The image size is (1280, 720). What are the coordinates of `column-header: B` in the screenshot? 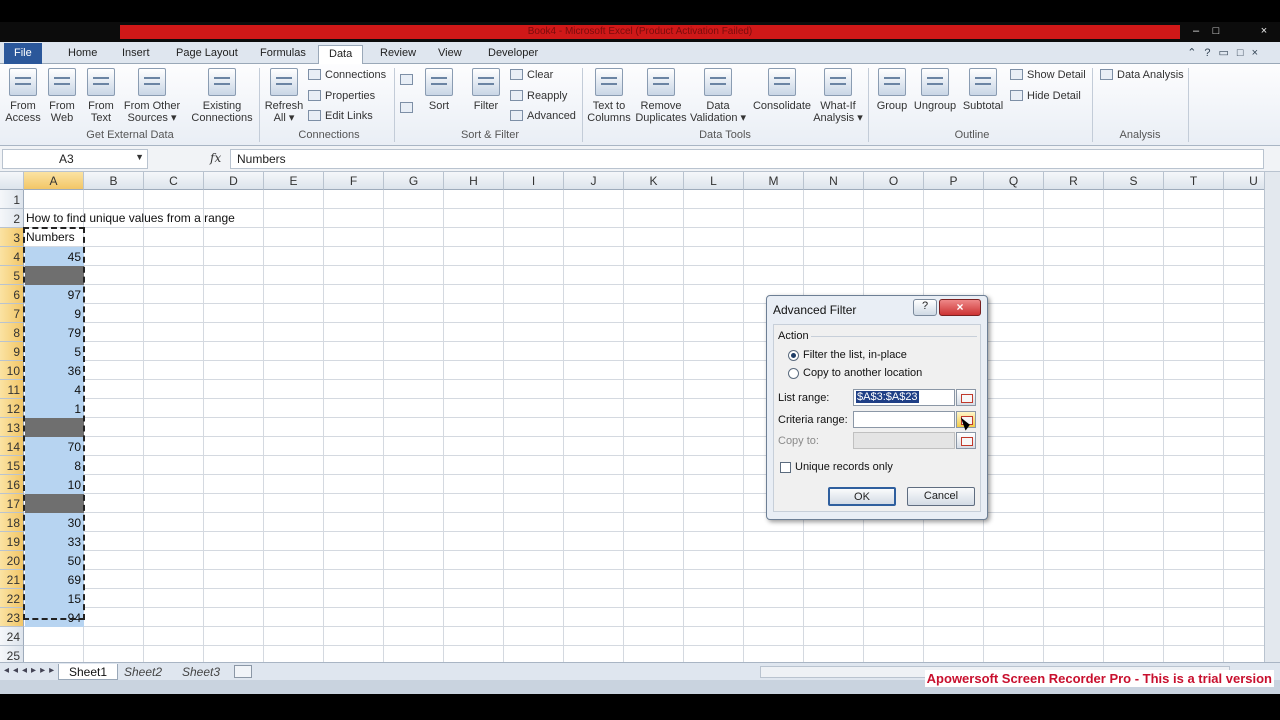 It's located at (114, 181).